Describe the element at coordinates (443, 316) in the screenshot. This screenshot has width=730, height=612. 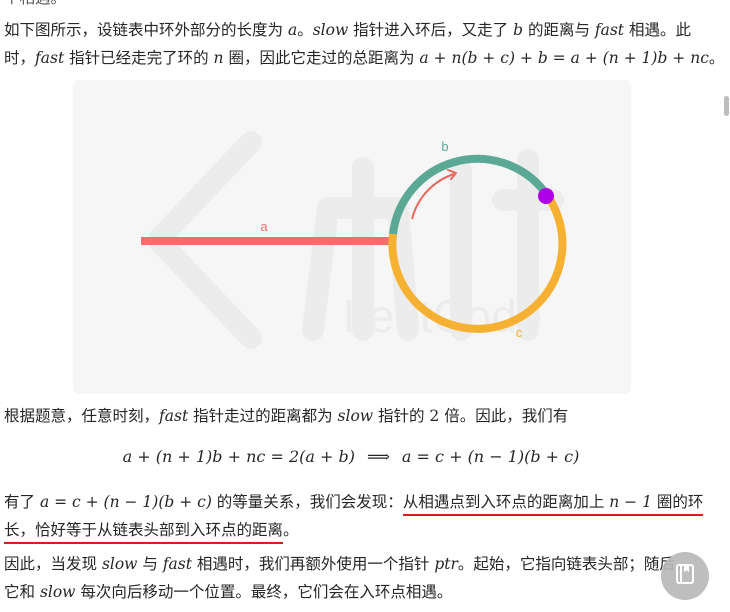
I see `watermark-text: LeetCode` at that location.